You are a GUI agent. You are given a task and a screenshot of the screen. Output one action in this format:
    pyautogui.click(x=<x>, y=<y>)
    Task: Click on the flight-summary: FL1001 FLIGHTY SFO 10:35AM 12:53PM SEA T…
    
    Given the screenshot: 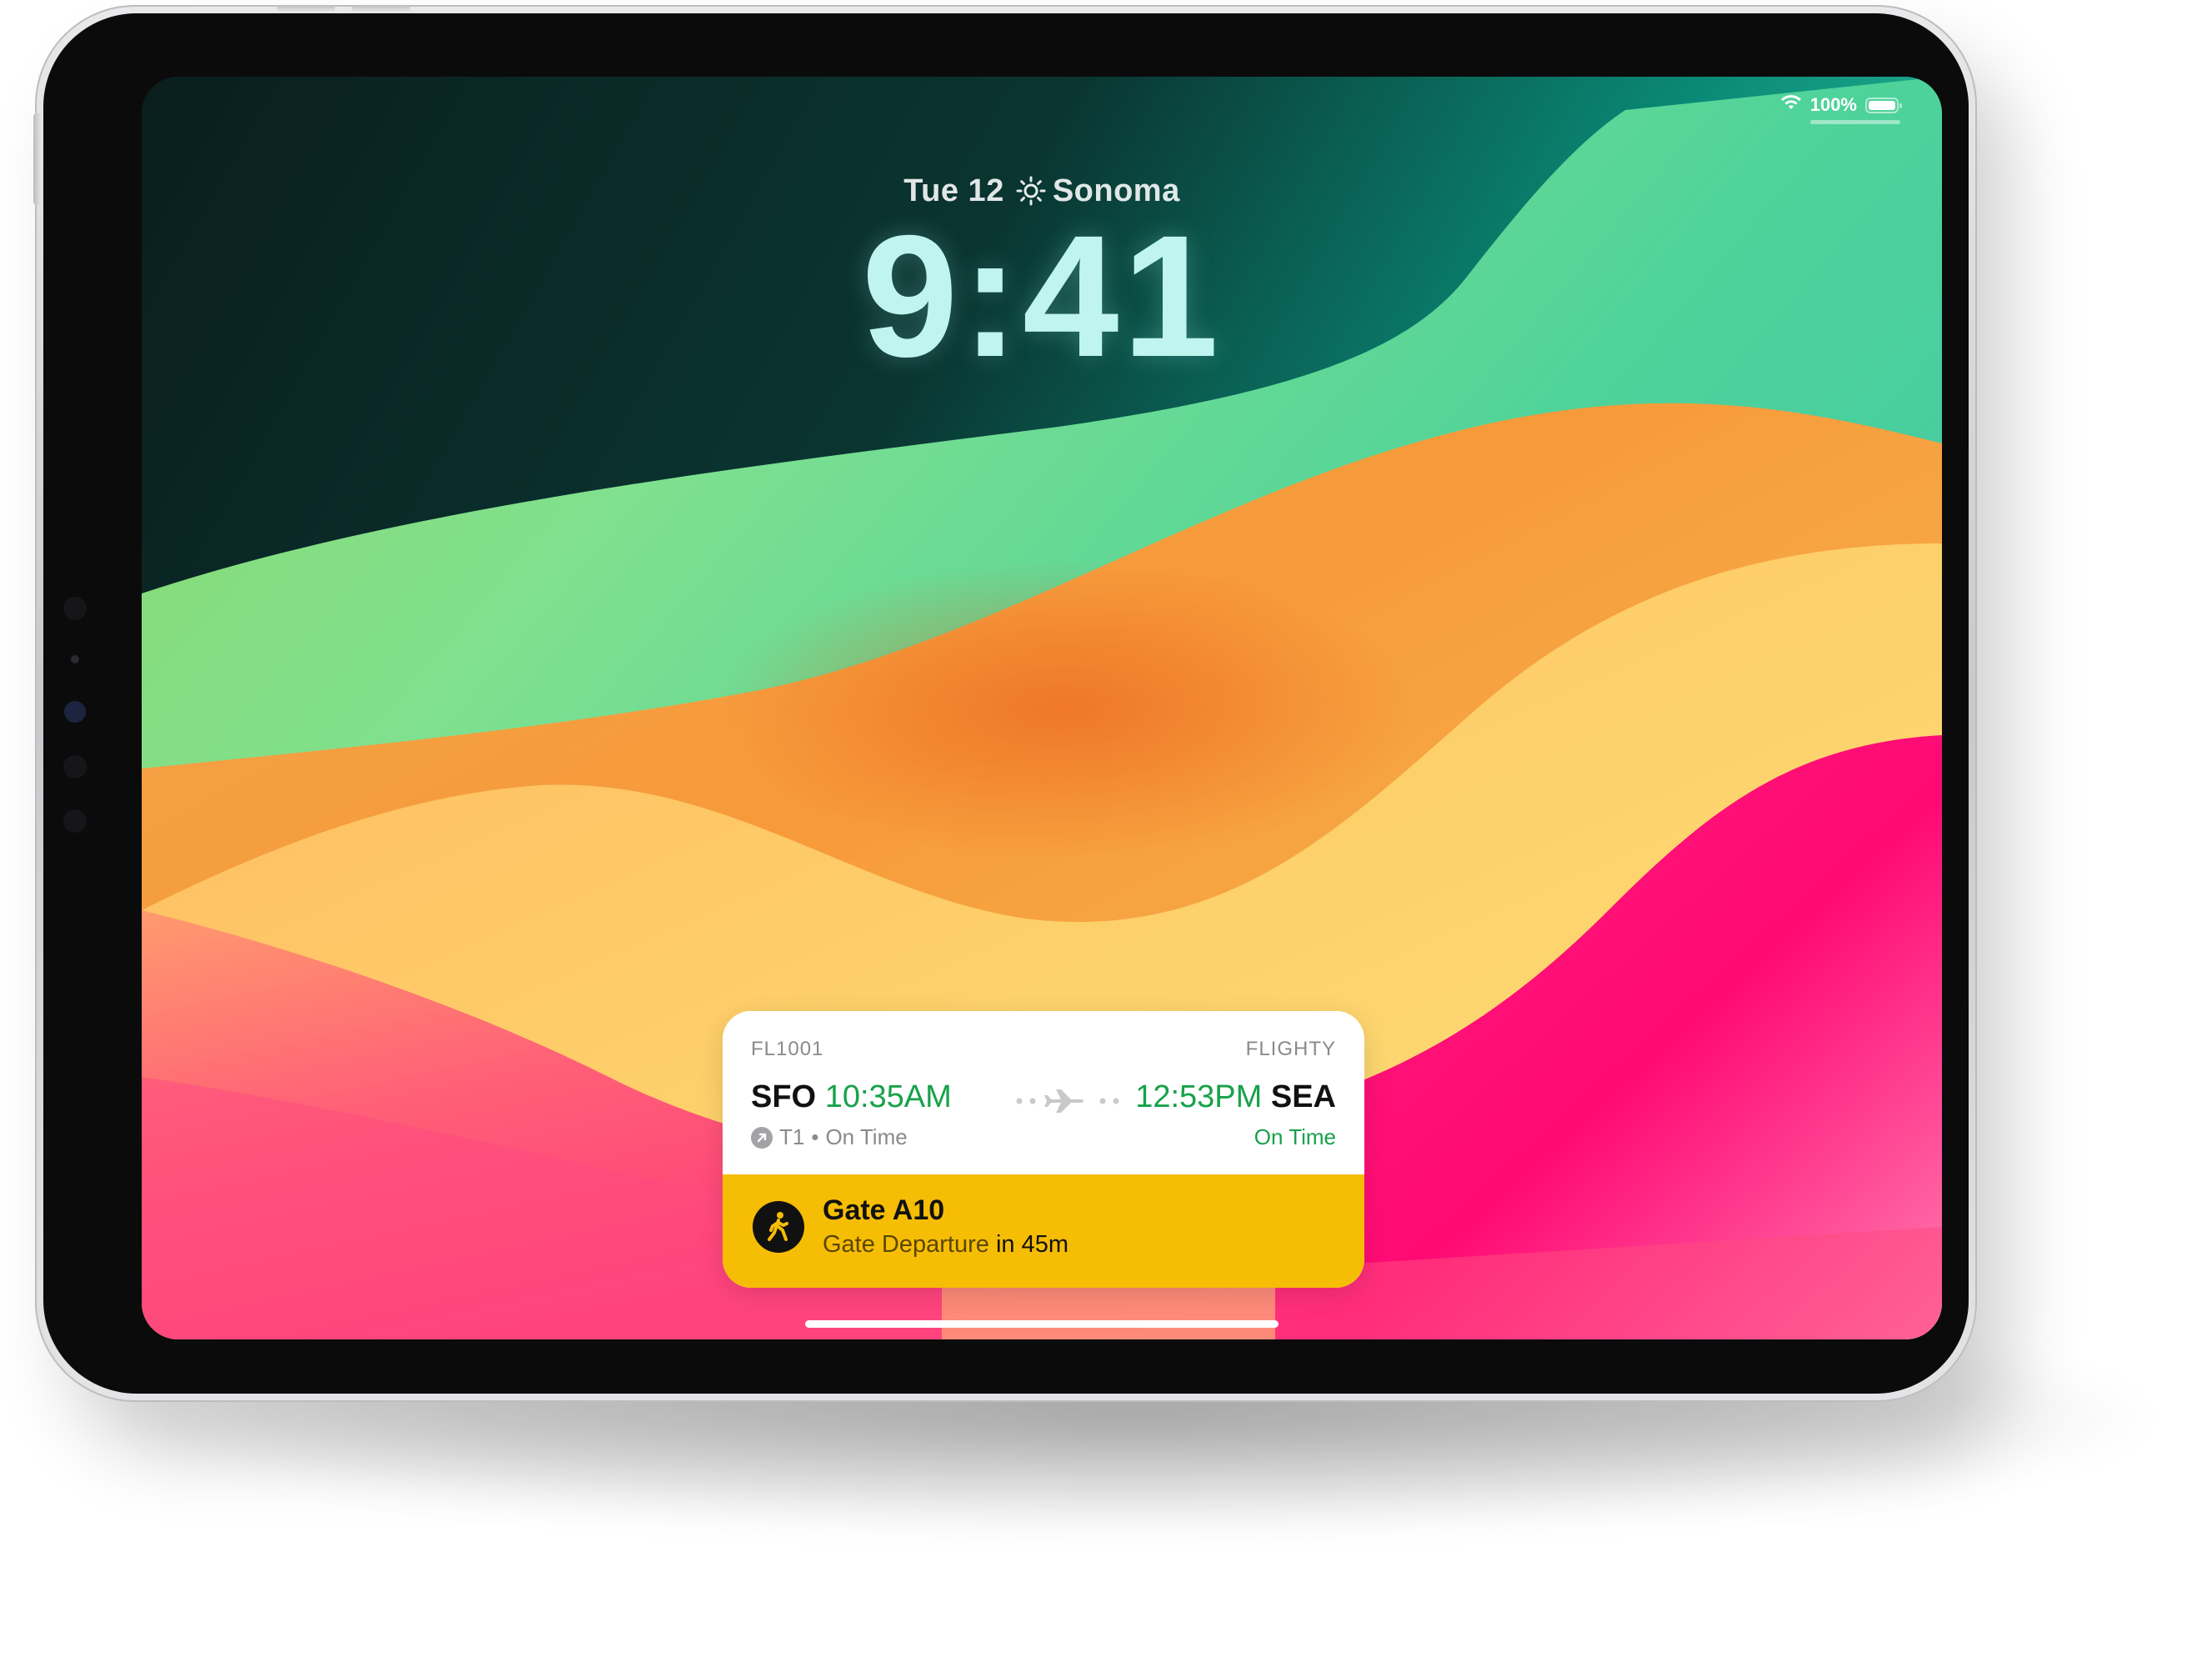 What is the action you would take?
    pyautogui.click(x=1043, y=1092)
    